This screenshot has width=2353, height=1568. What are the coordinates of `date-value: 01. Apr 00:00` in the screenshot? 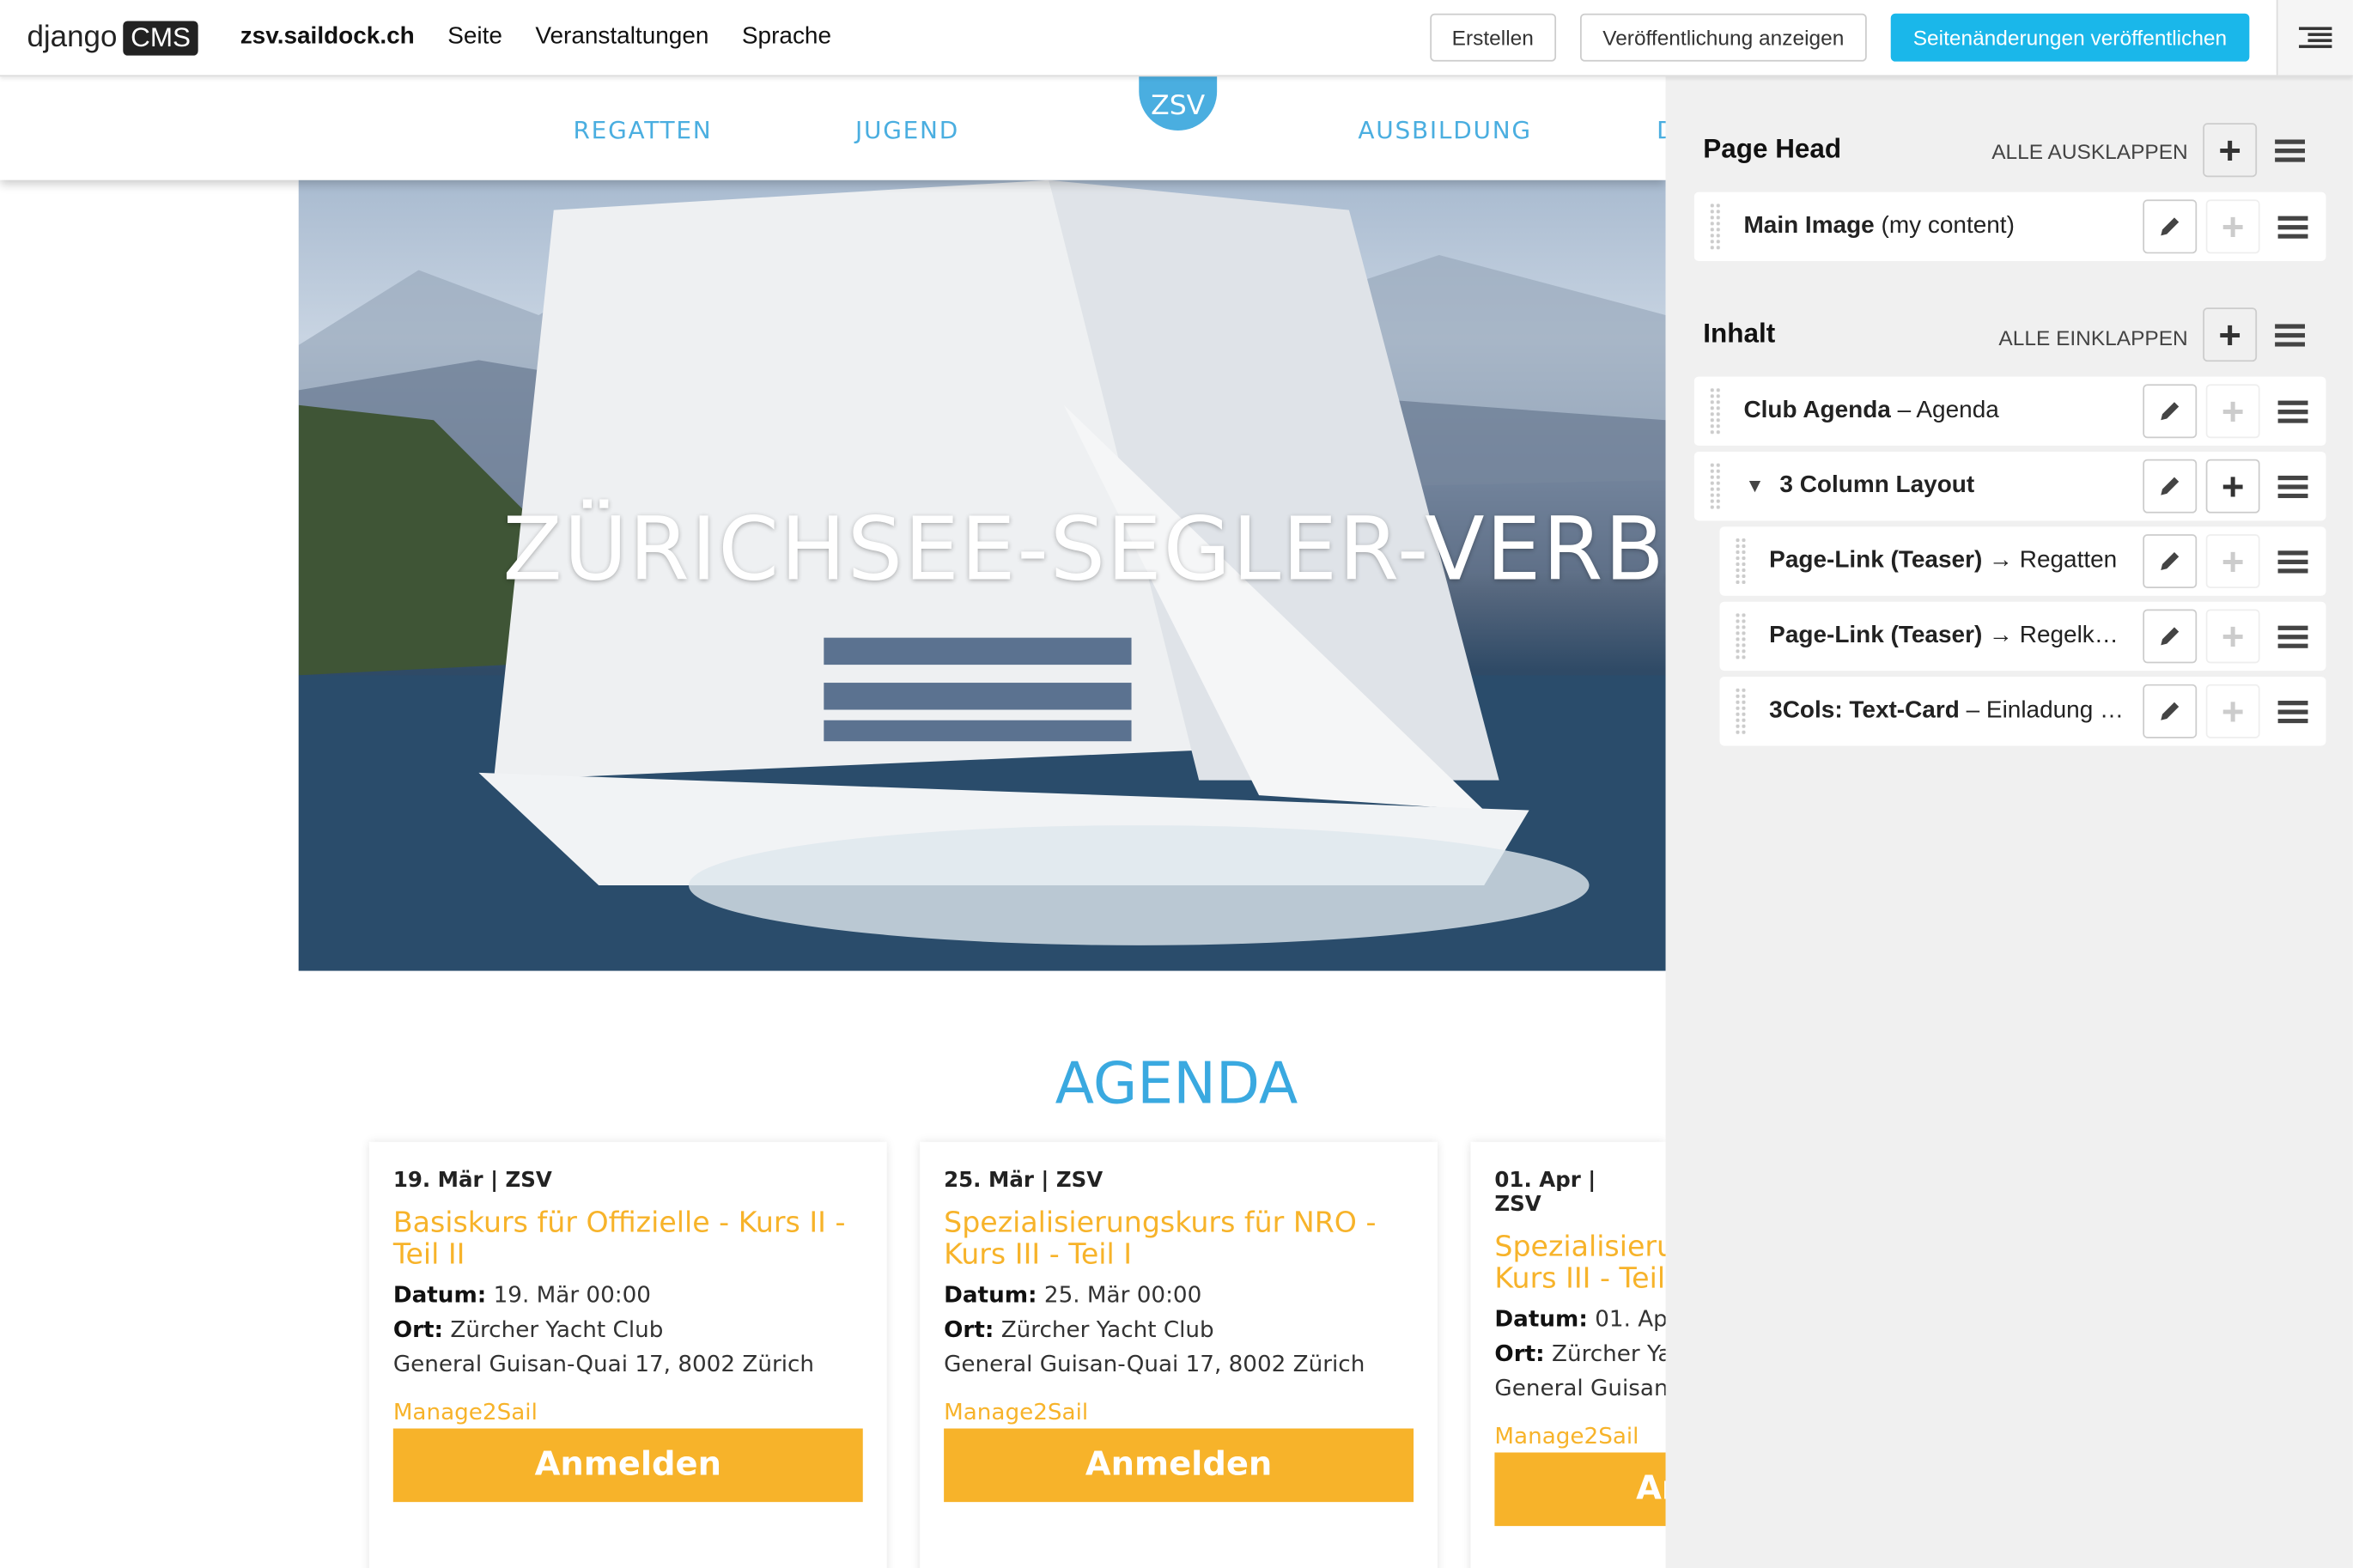 It's located at (1630, 1319).